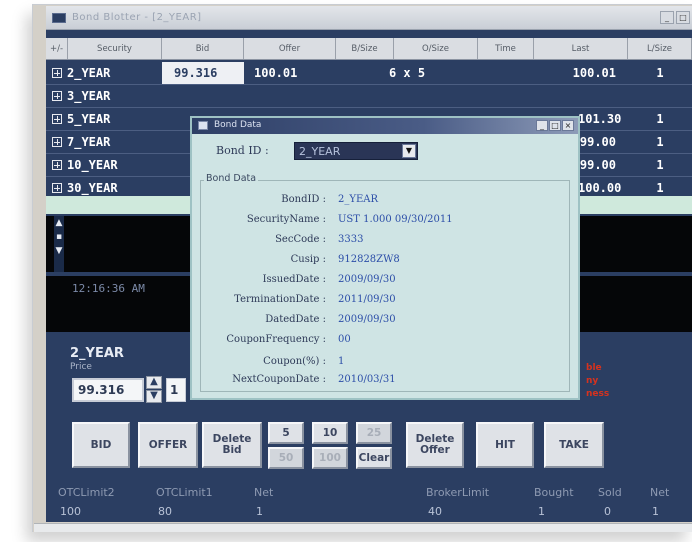  What do you see at coordinates (568, 125) in the screenshot?
I see `dialog-close-button: ×` at bounding box center [568, 125].